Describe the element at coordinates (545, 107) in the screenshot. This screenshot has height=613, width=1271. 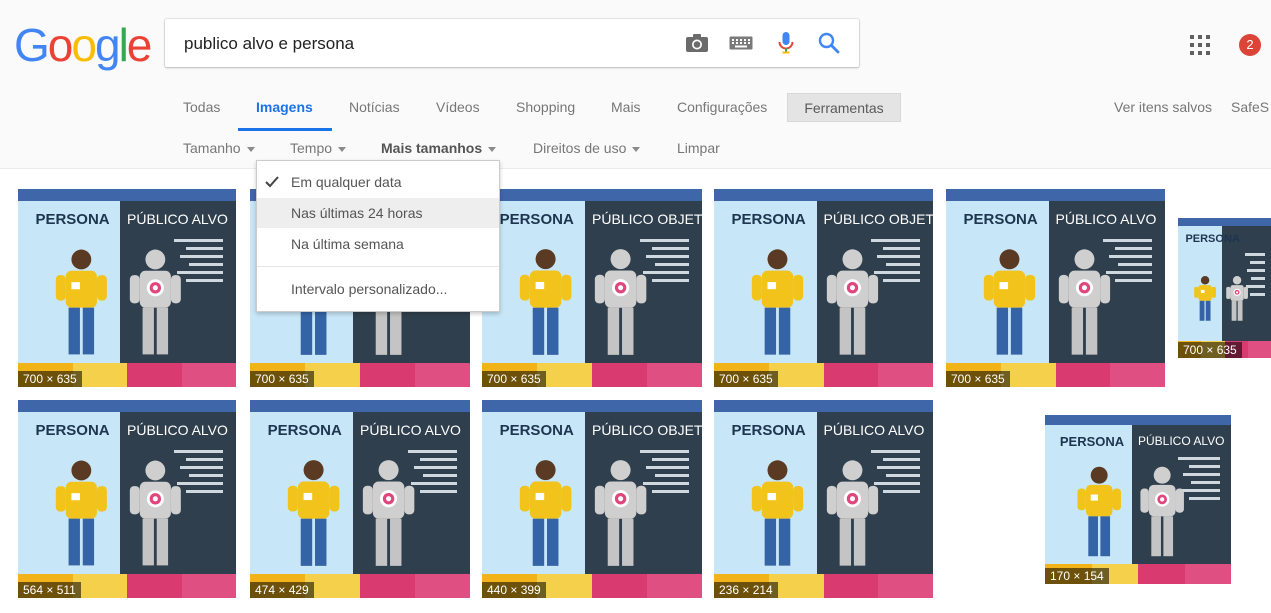
I see `tab-shopping: Shopping` at that location.